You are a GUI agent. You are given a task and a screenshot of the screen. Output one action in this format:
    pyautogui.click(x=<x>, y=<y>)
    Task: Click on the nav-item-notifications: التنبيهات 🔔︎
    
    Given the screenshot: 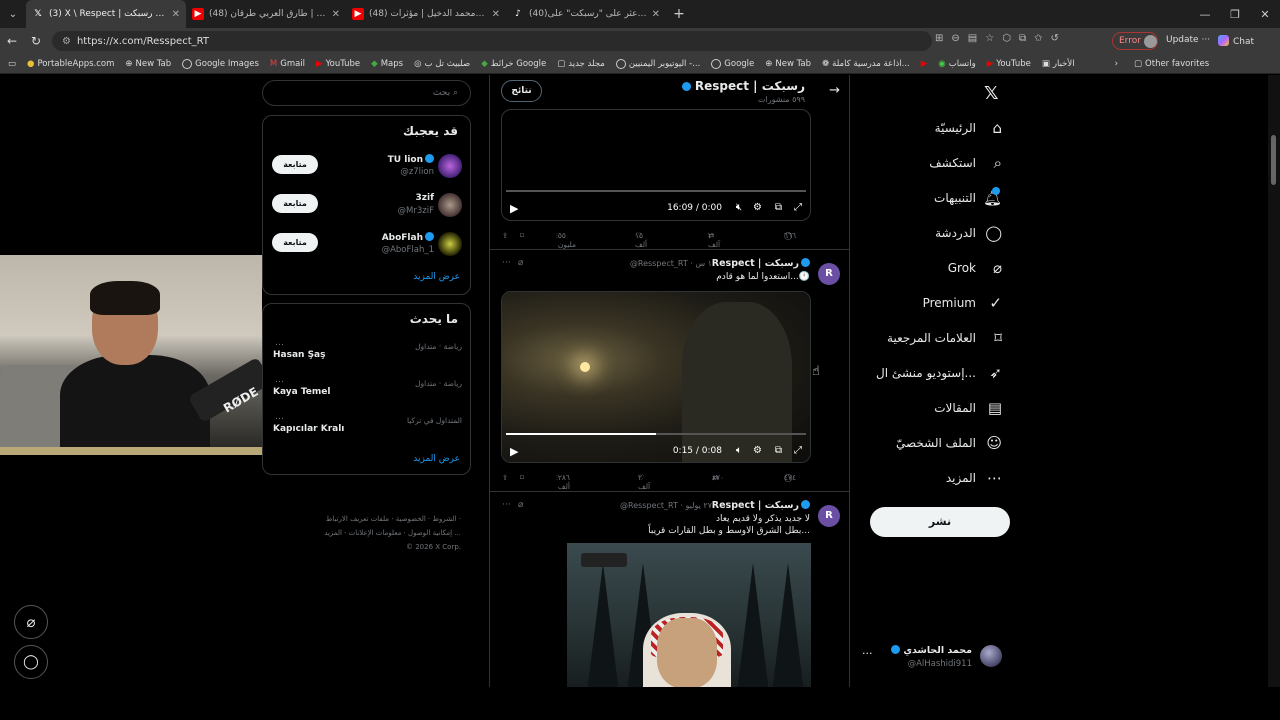 What is the action you would take?
    pyautogui.click(x=943, y=199)
    